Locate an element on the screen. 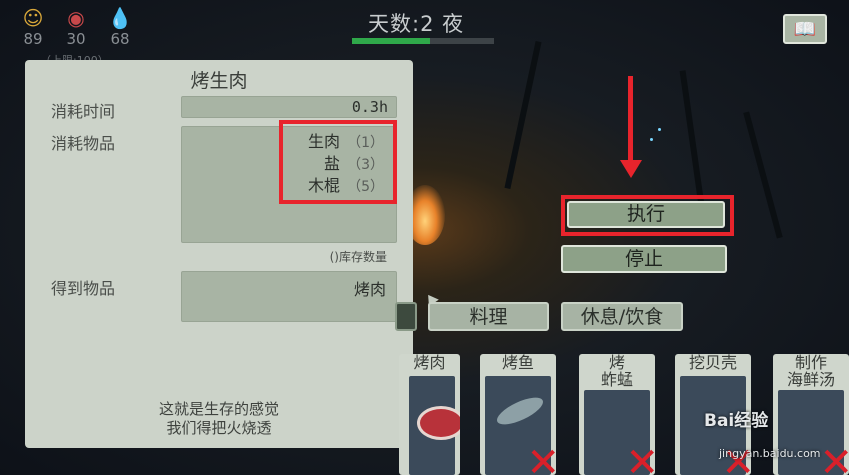 The image size is (849, 475). recipe-card-name: 烤鱼 is located at coordinates (517, 363).